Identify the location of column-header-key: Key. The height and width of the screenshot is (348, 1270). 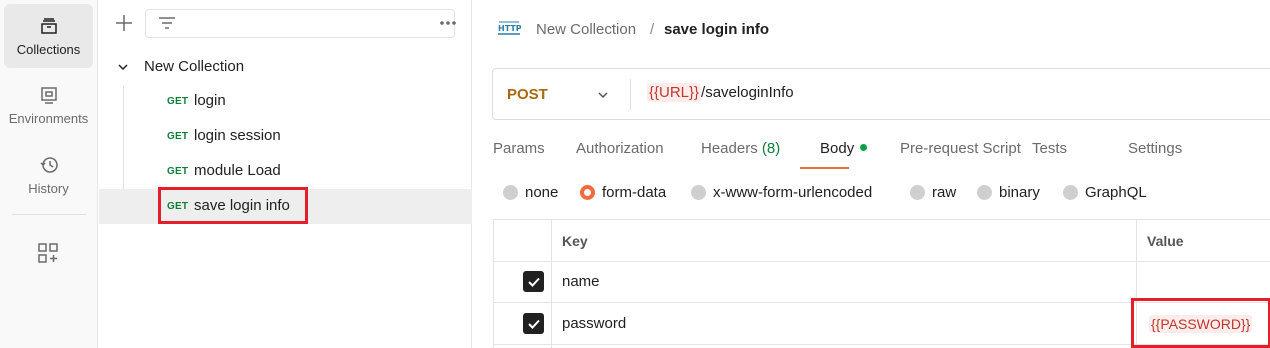
(575, 241).